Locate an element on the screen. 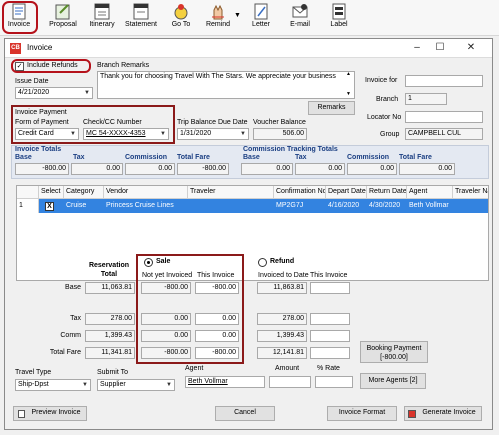 The image size is (499, 435). refund-radio is located at coordinates (262, 262).